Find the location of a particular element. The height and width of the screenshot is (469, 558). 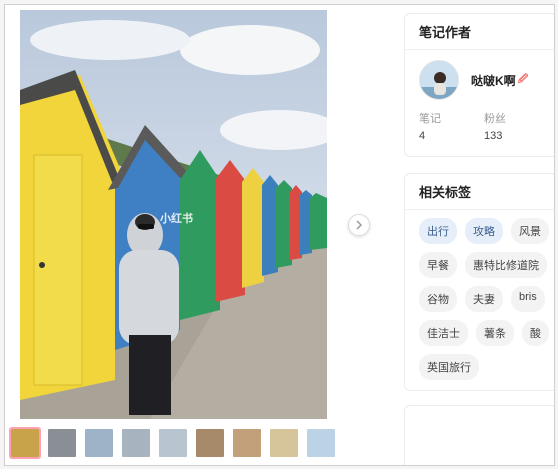

avatar is located at coordinates (439, 80).